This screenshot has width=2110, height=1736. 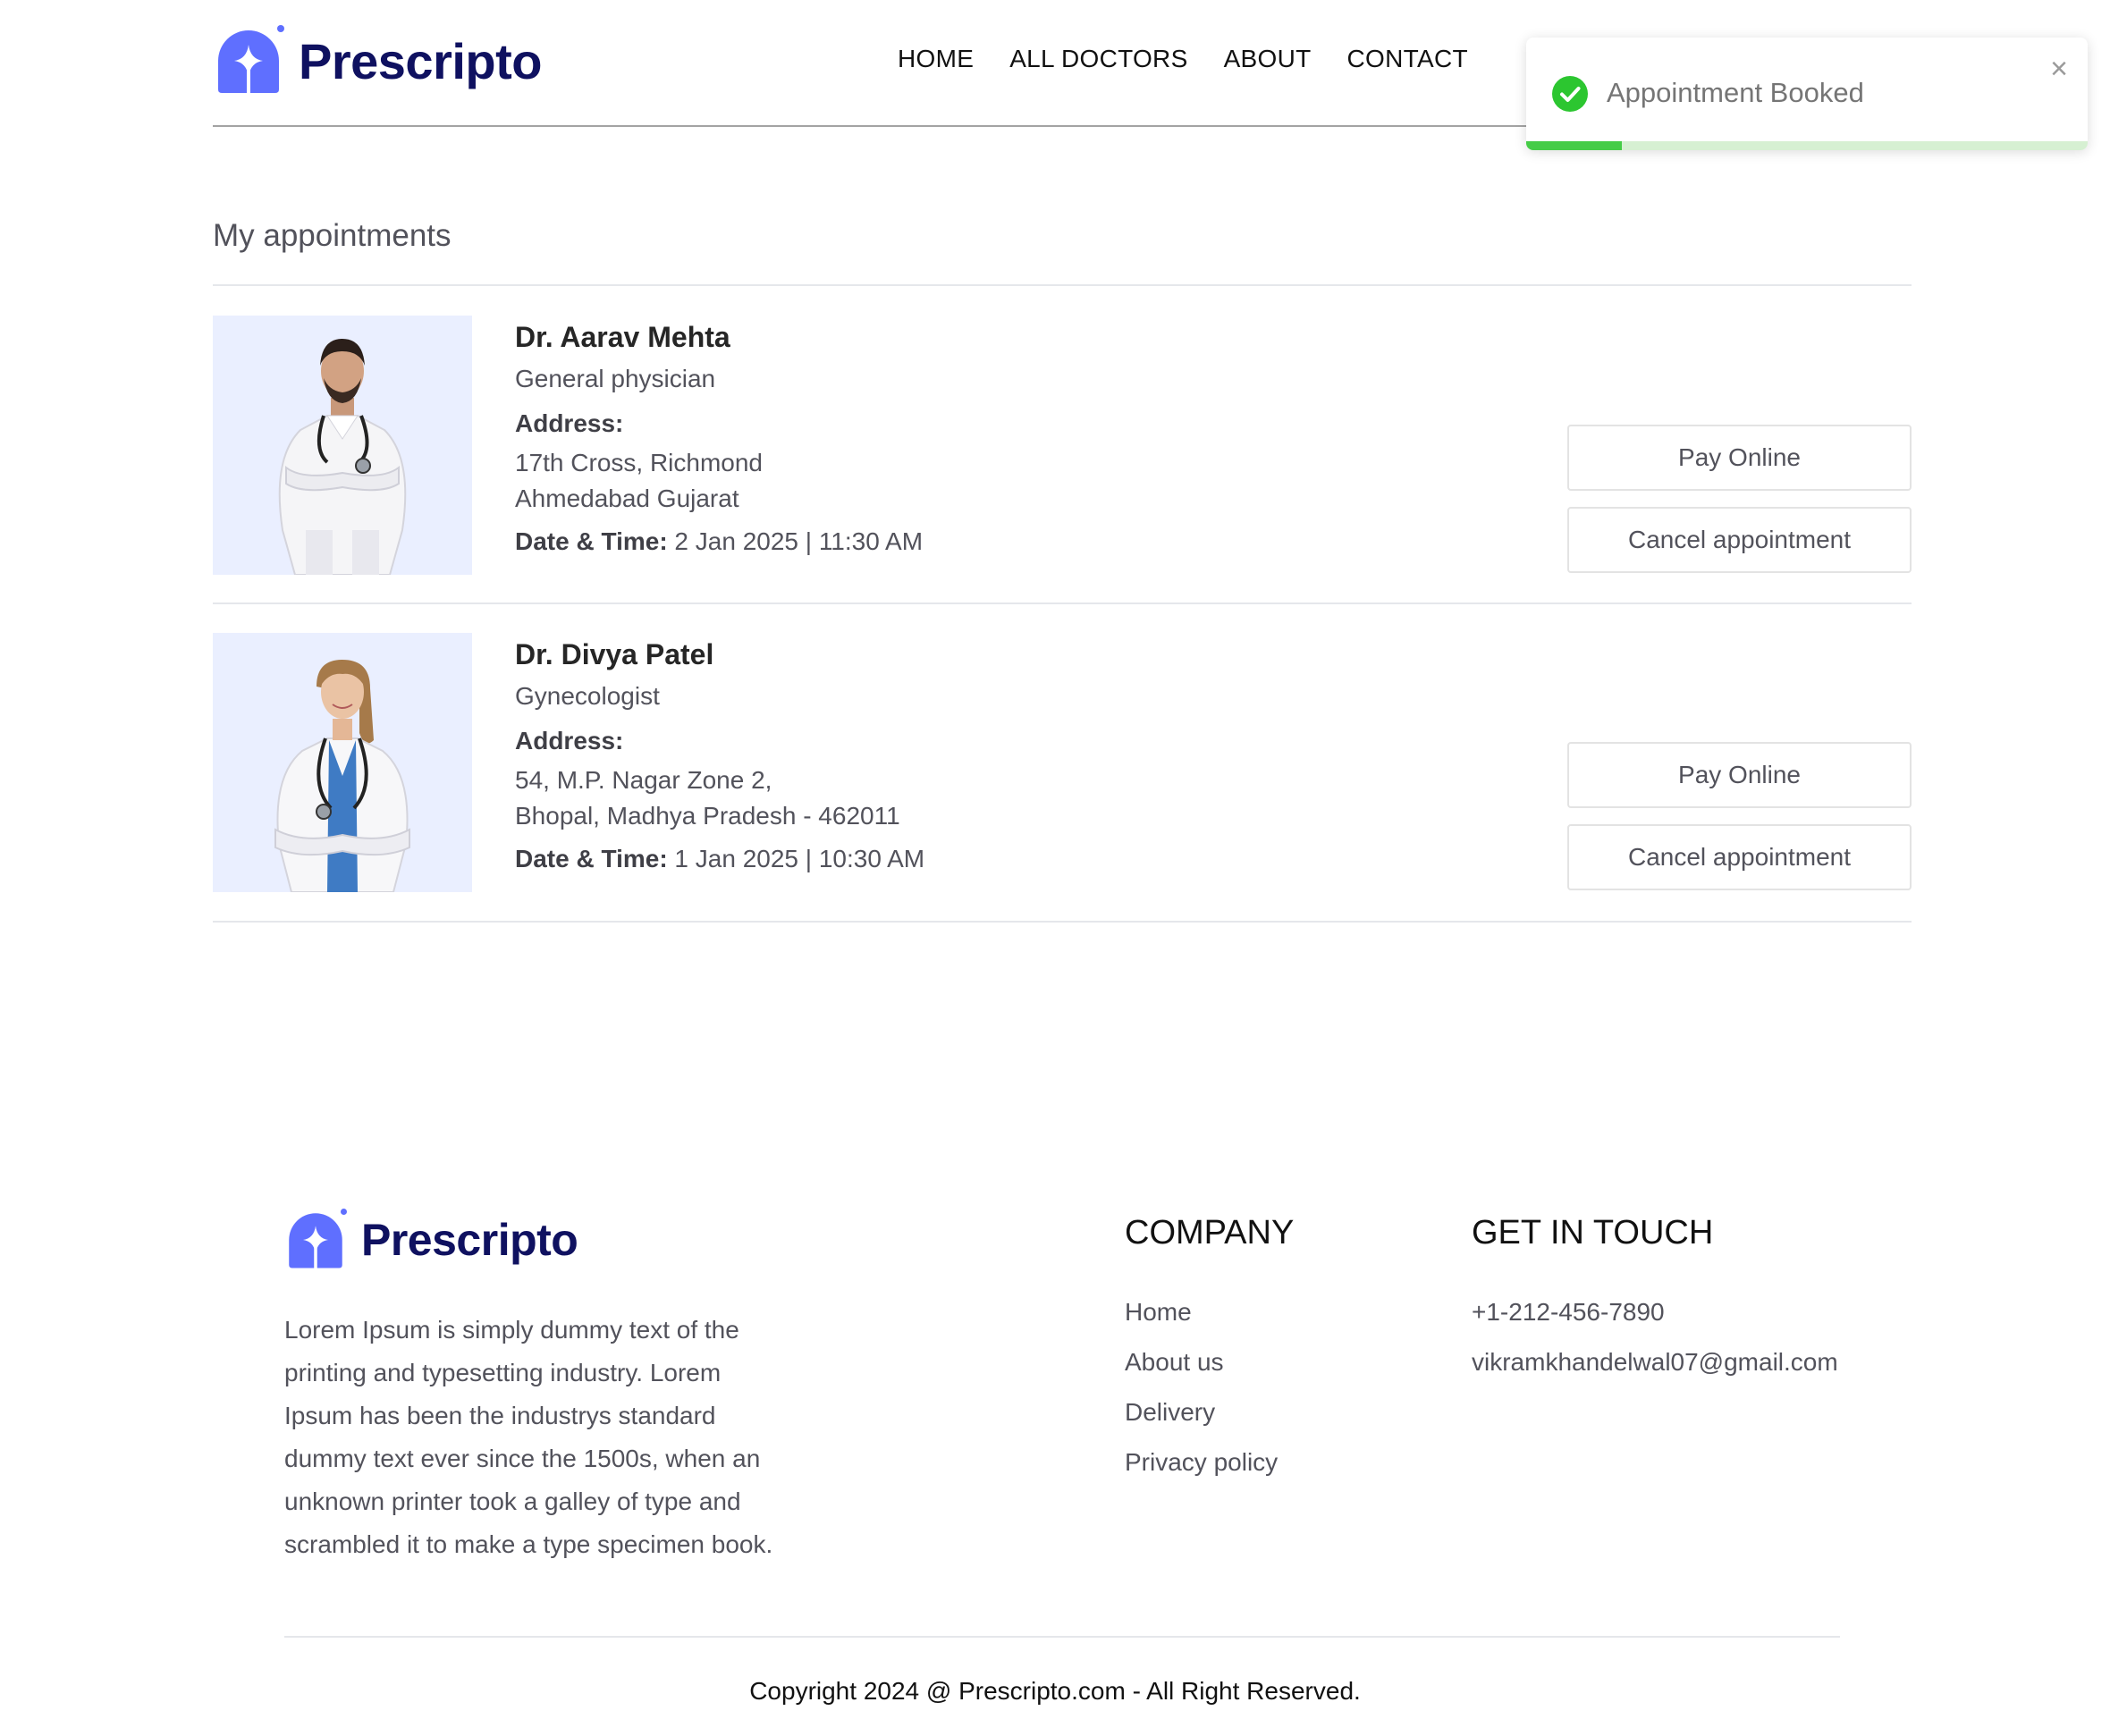 What do you see at coordinates (615, 378) in the screenshot?
I see `doctor-speciality: General physician` at bounding box center [615, 378].